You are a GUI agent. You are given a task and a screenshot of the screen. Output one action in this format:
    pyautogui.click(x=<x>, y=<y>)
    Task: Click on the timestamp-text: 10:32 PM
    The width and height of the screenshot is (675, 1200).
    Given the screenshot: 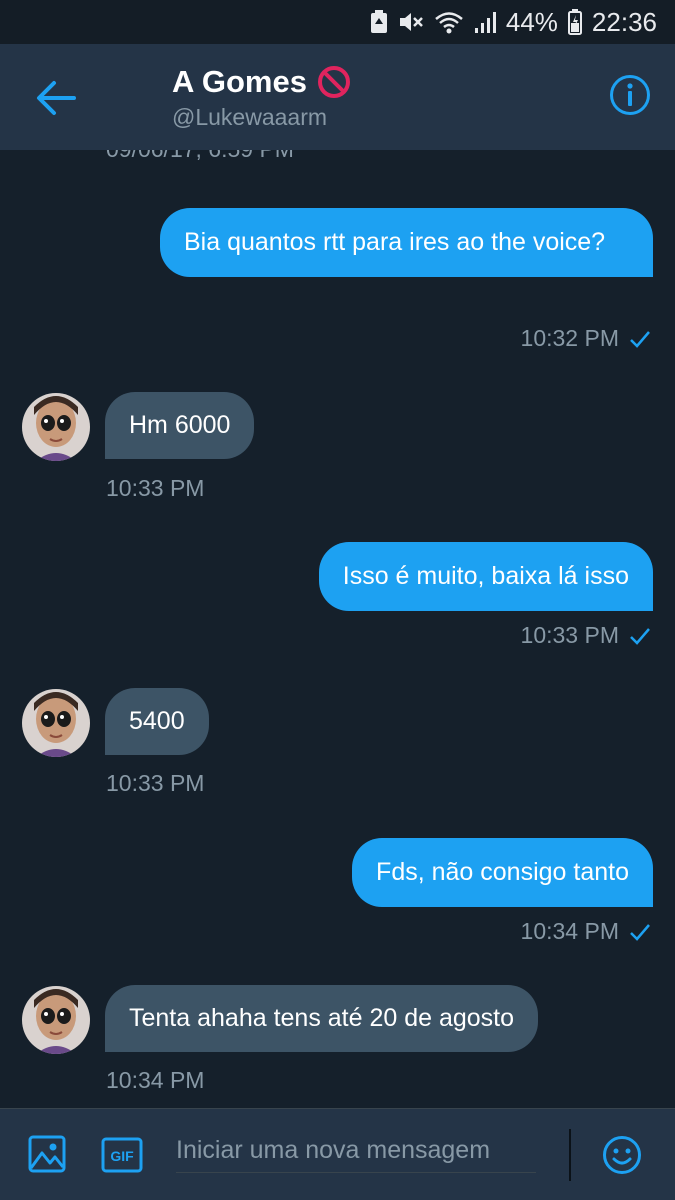 What is the action you would take?
    pyautogui.click(x=569, y=338)
    